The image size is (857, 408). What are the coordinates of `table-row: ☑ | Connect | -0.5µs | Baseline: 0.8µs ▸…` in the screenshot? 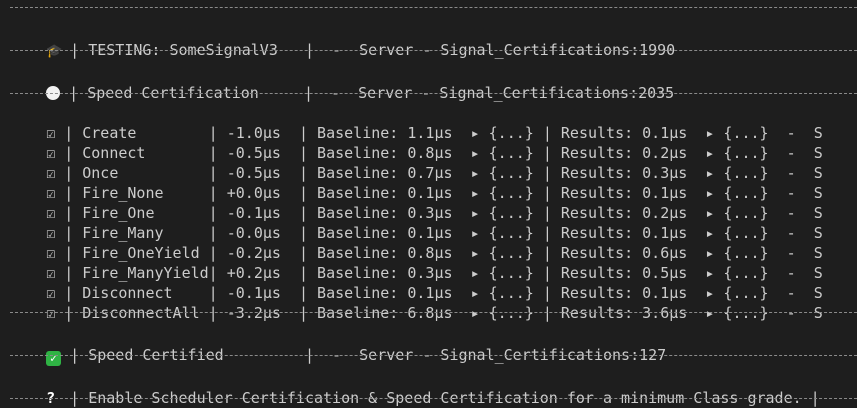 It's located at (416, 142).